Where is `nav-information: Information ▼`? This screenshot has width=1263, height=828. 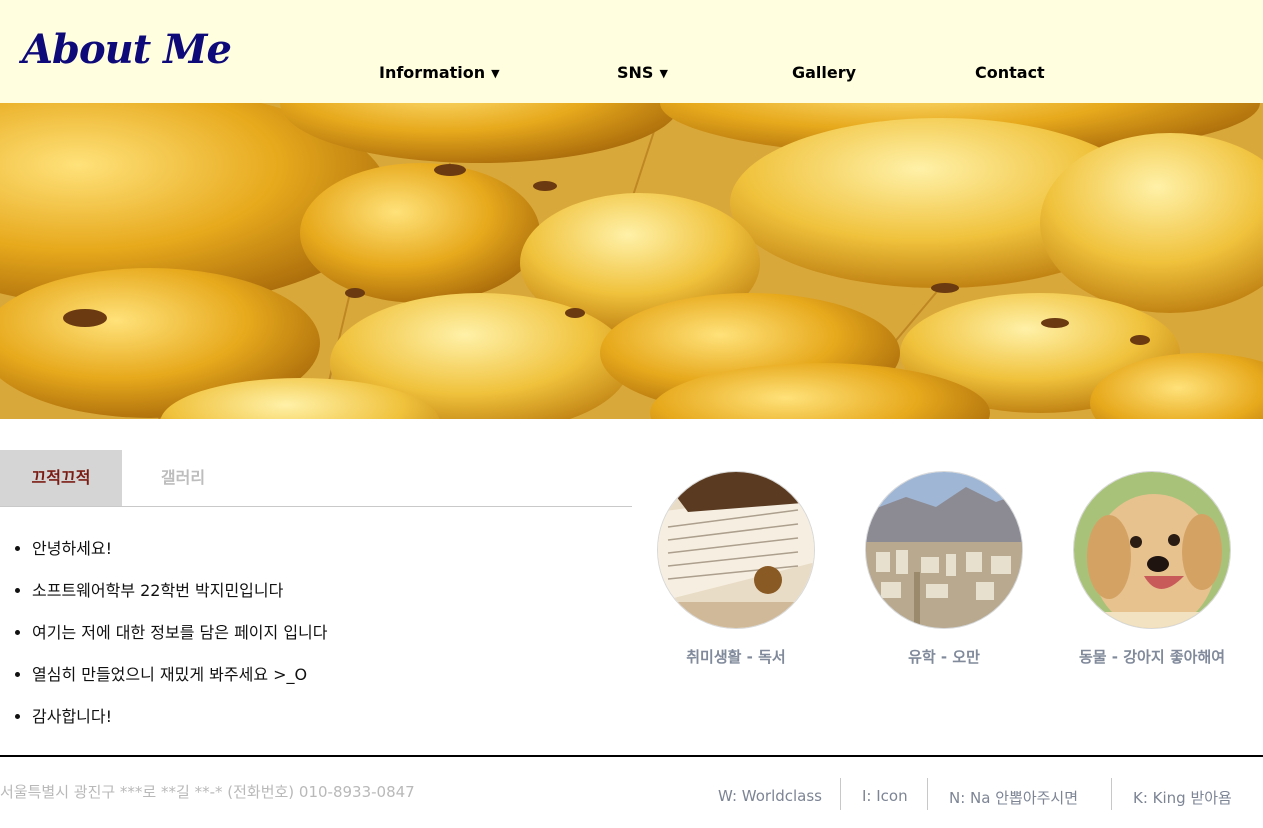
nav-information: Information ▼ is located at coordinates (439, 72).